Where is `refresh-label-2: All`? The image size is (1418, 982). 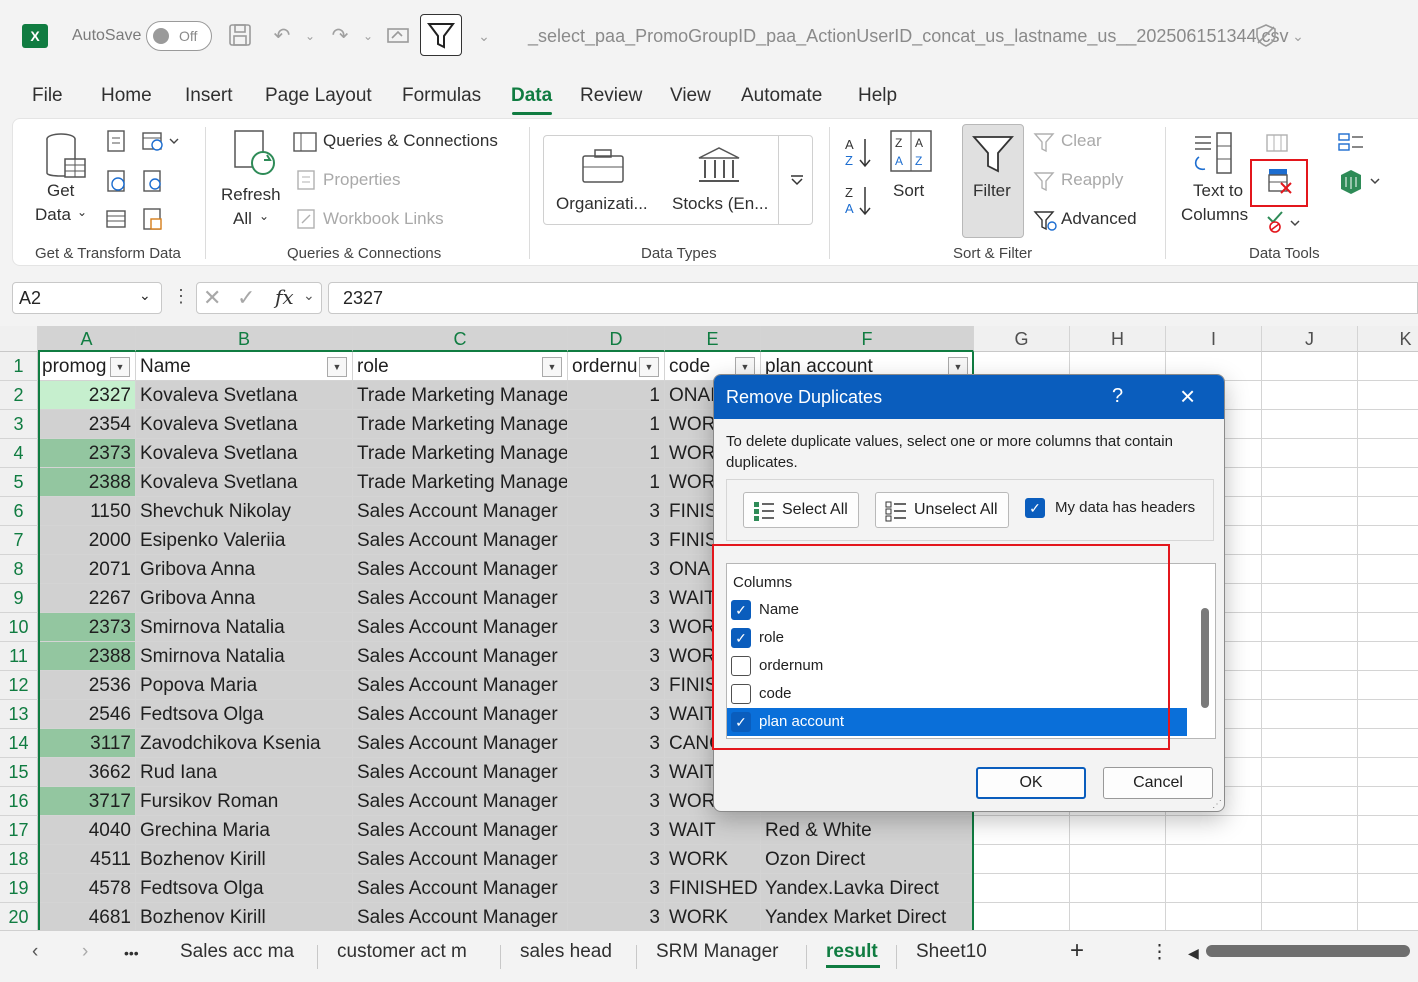 refresh-label-2: All is located at coordinates (242, 219).